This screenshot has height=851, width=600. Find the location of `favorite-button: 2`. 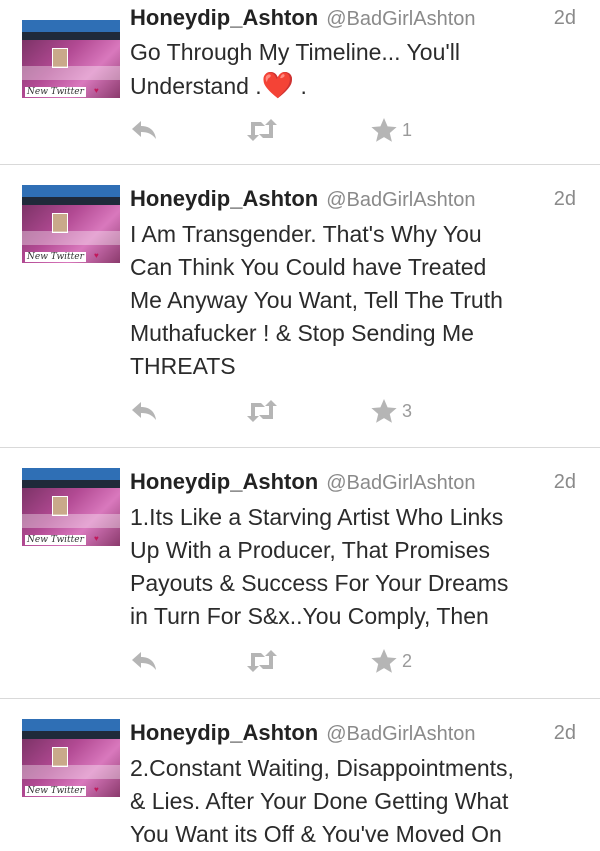

favorite-button: 2 is located at coordinates (391, 661).